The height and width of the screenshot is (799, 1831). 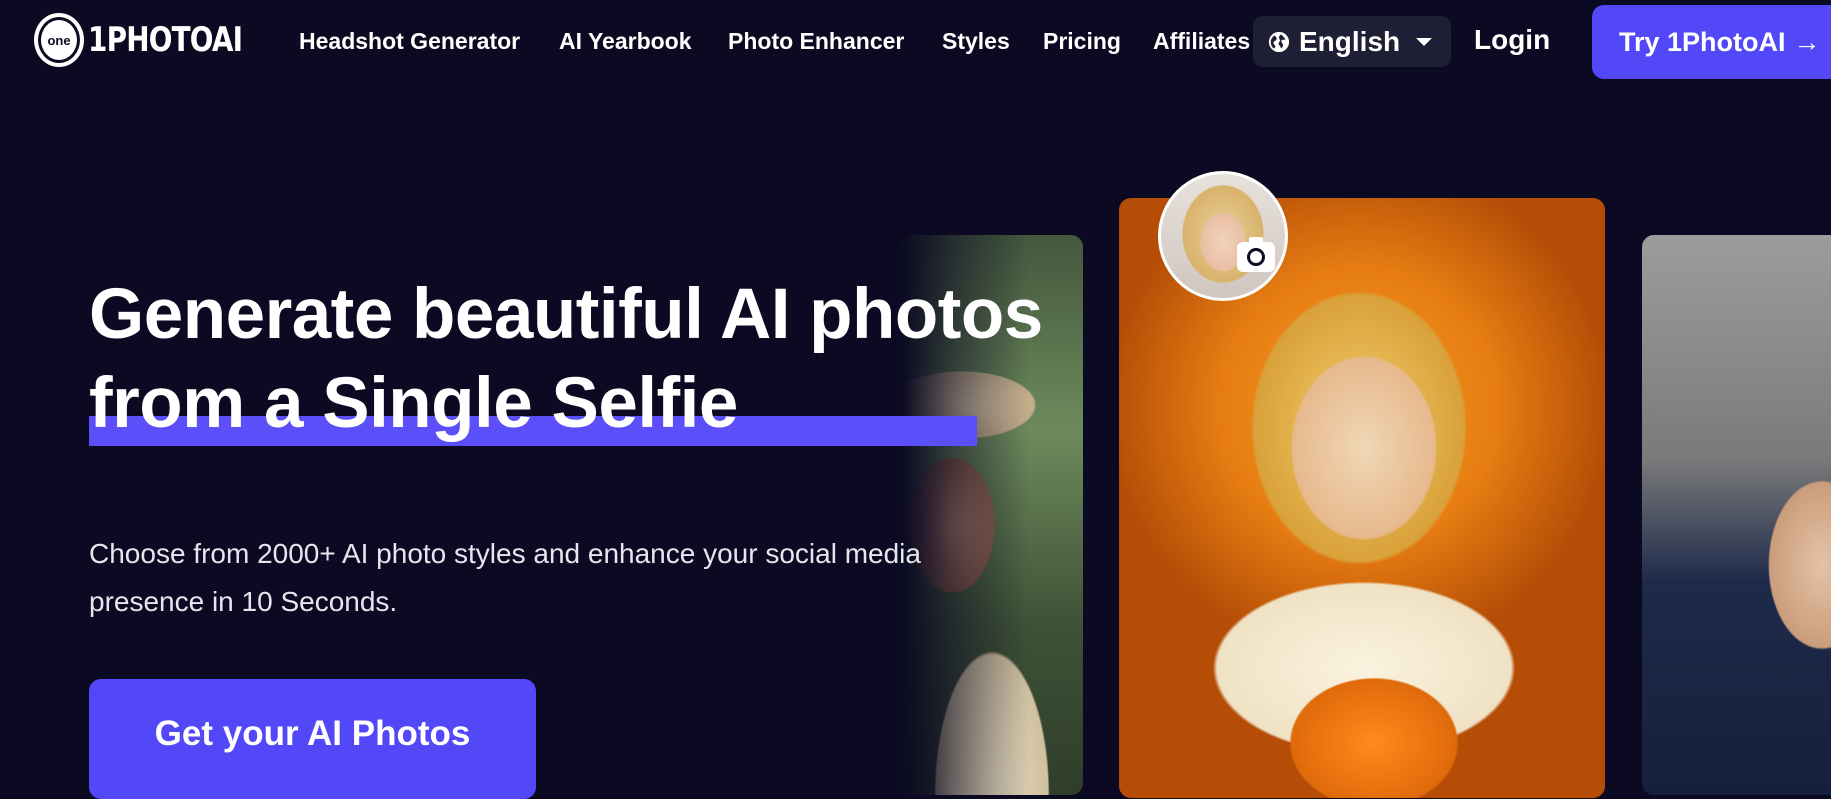 I want to click on try-1photoai-button: Try 1PhotoAI →, so click(x=1711, y=42).